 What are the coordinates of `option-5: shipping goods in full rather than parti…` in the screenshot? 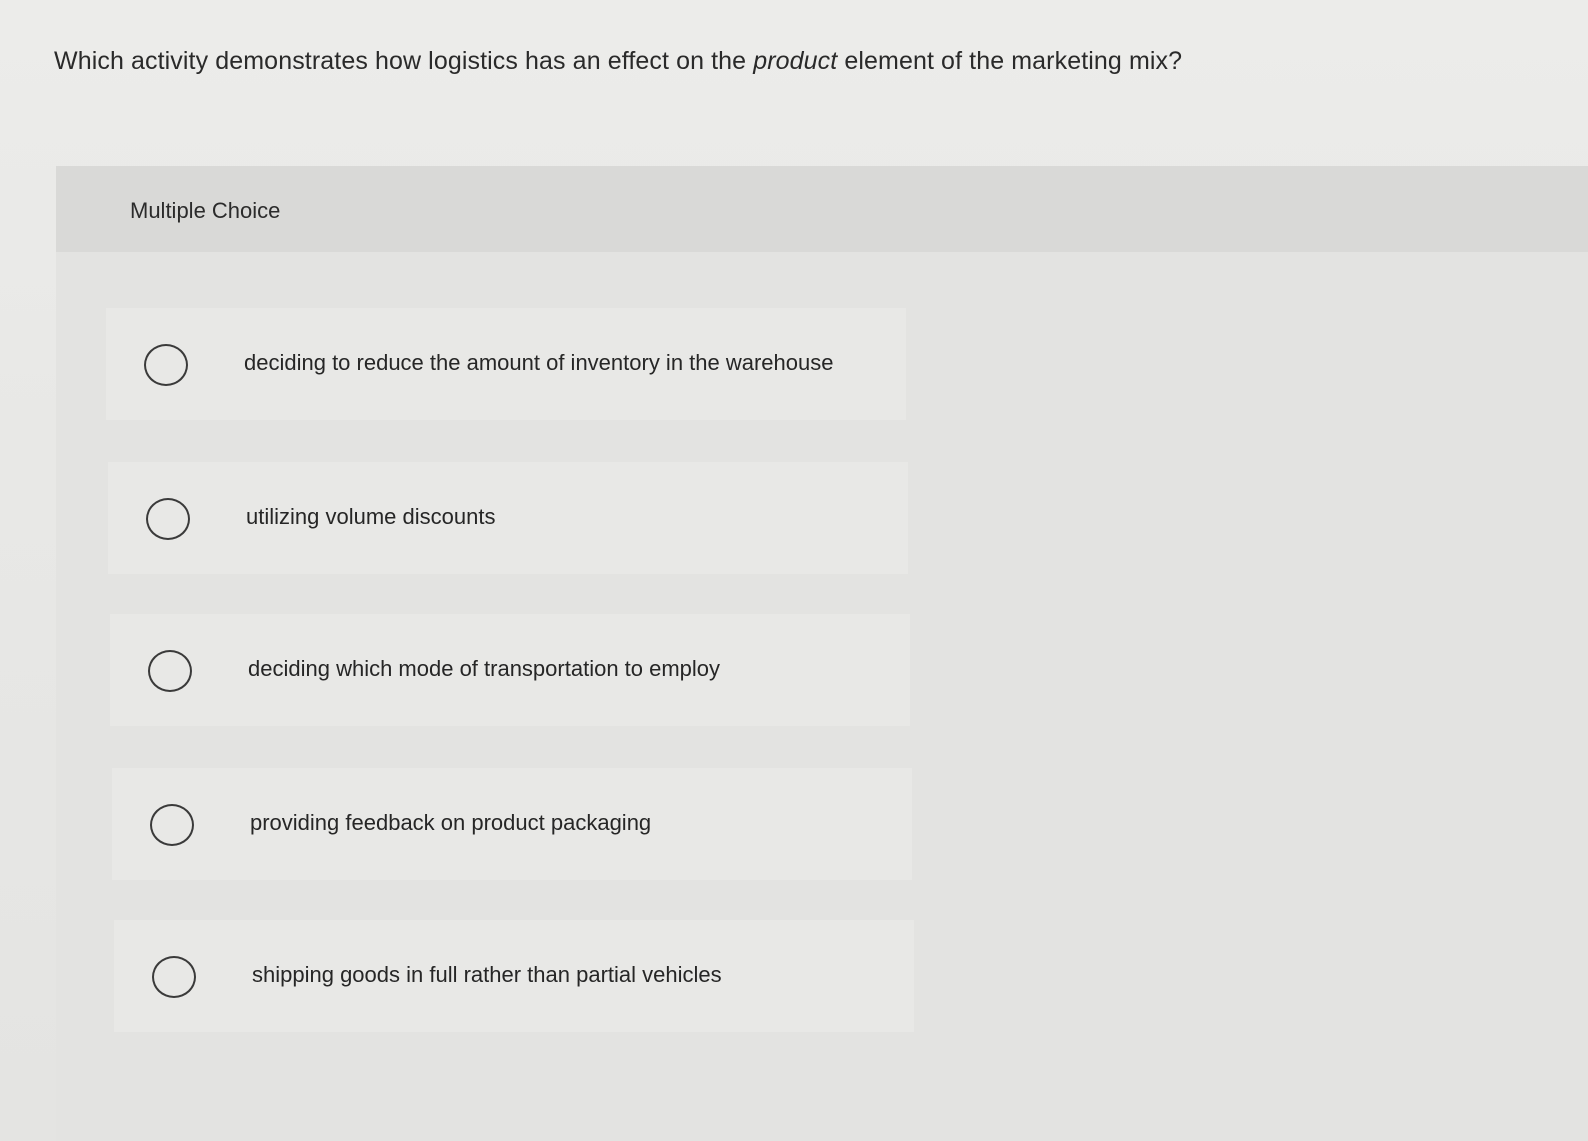 It's located at (514, 976).